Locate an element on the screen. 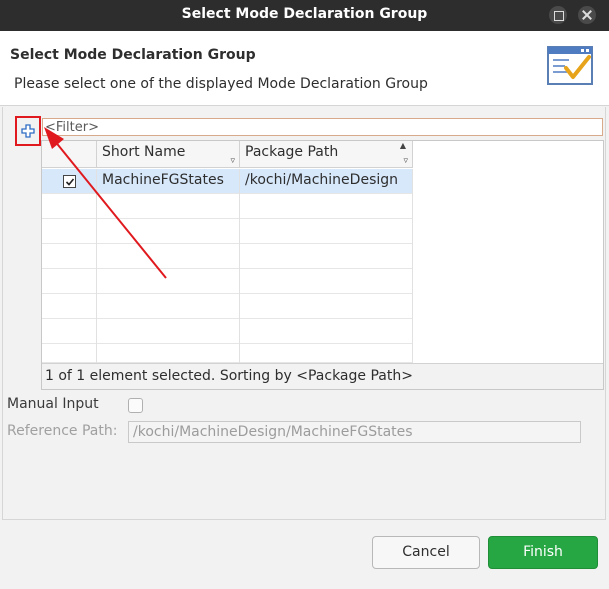 Image resolution: width=609 pixels, height=589 pixels. plus-icon is located at coordinates (28, 131).